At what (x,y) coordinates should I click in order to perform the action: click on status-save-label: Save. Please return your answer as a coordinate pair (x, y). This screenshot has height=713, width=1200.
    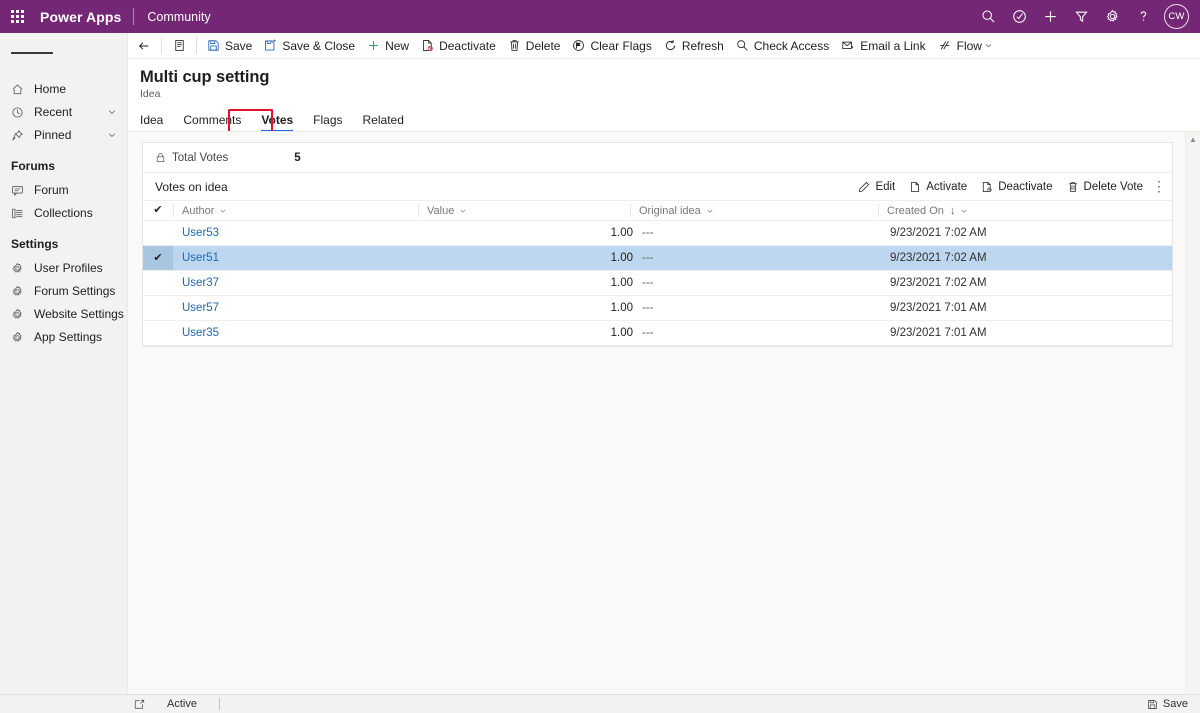
    Looking at the image, I should click on (1175, 704).